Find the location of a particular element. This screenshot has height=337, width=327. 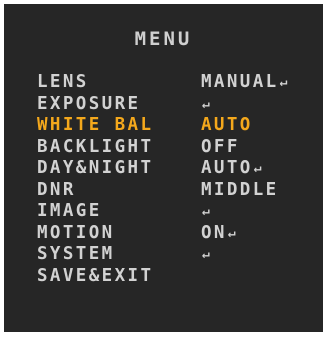

menu-item-value: ON↵ is located at coordinates (218, 232).